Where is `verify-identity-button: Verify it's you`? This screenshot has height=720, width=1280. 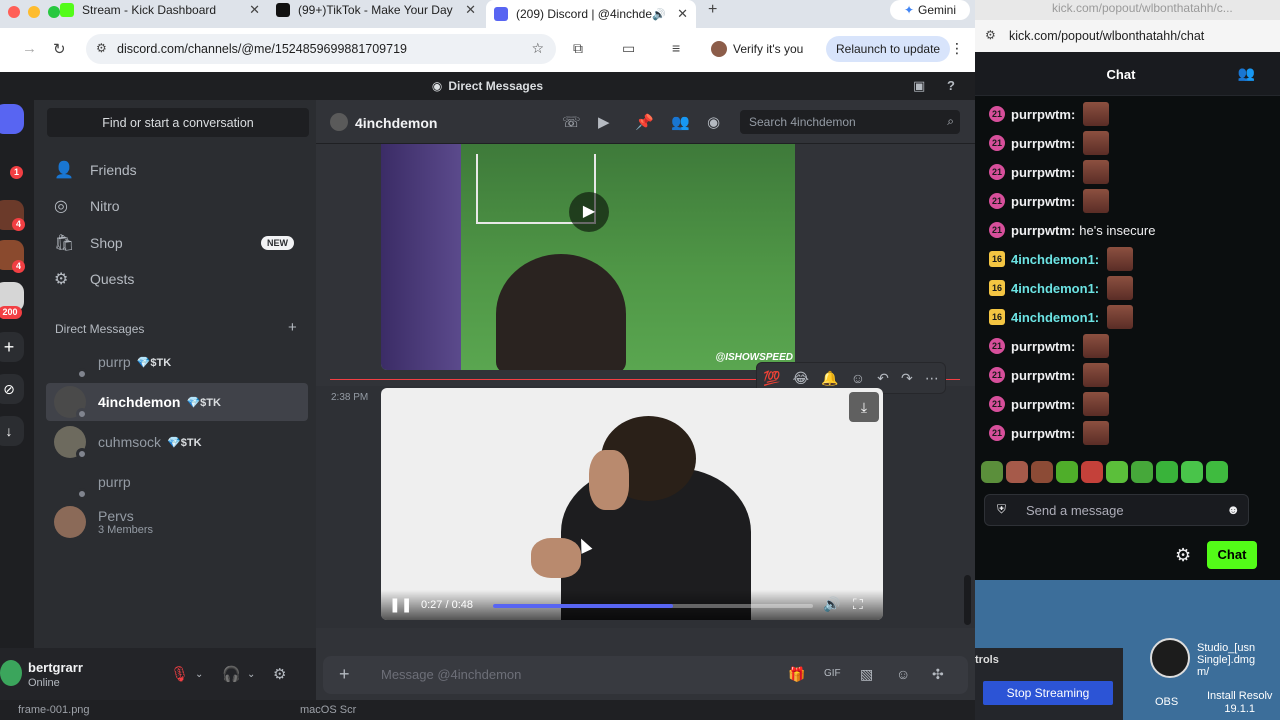
verify-identity-button: Verify it's you is located at coordinates (758, 49).